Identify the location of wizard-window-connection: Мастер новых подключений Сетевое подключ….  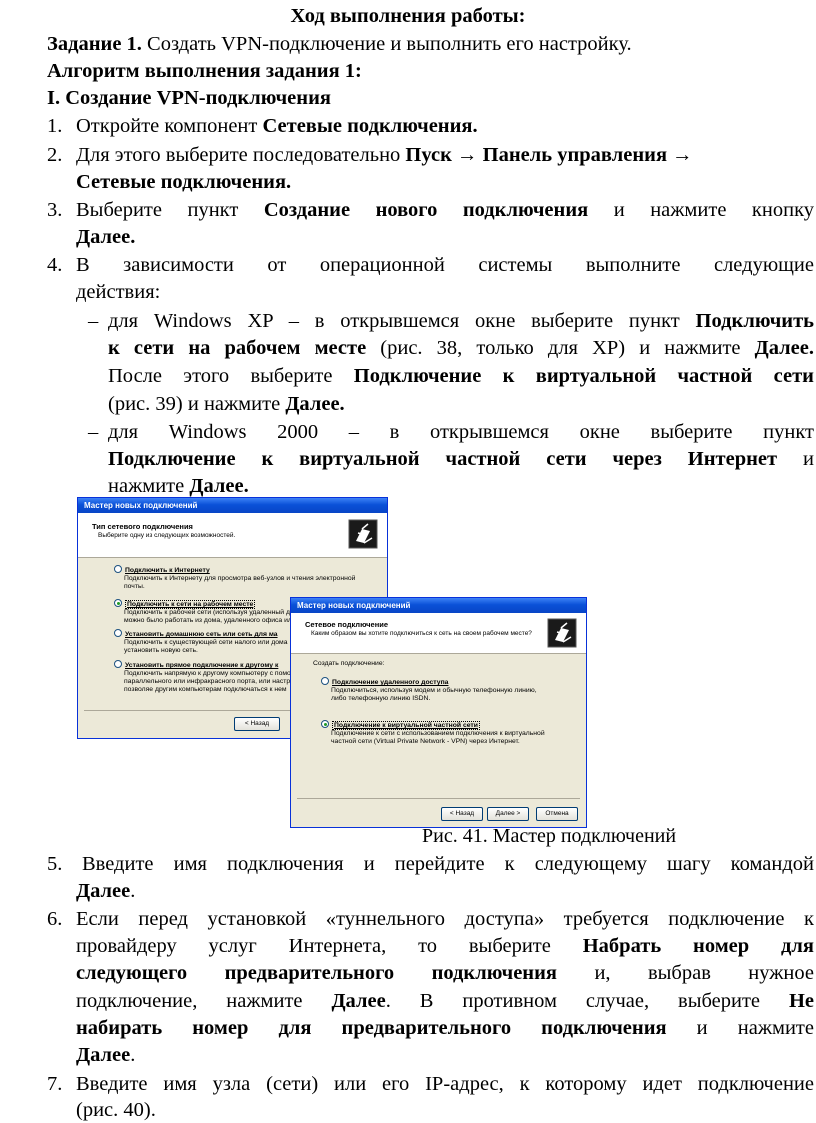
(438, 712).